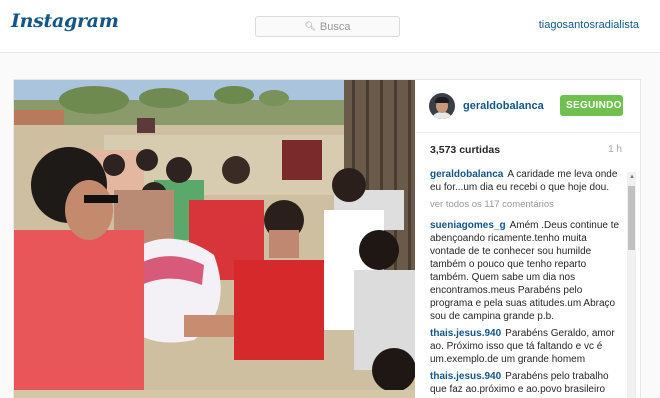  I want to click on post-header: geraldobalanca SEGUINDO, so click(528, 106).